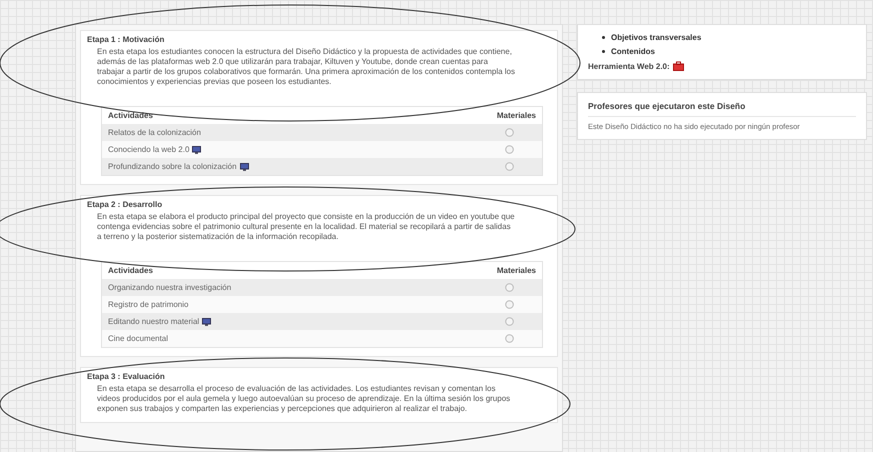 The image size is (873, 452). Describe the element at coordinates (722, 109) in the screenshot. I see `card-title: Profesores que ejecutaron este Diseño` at that location.